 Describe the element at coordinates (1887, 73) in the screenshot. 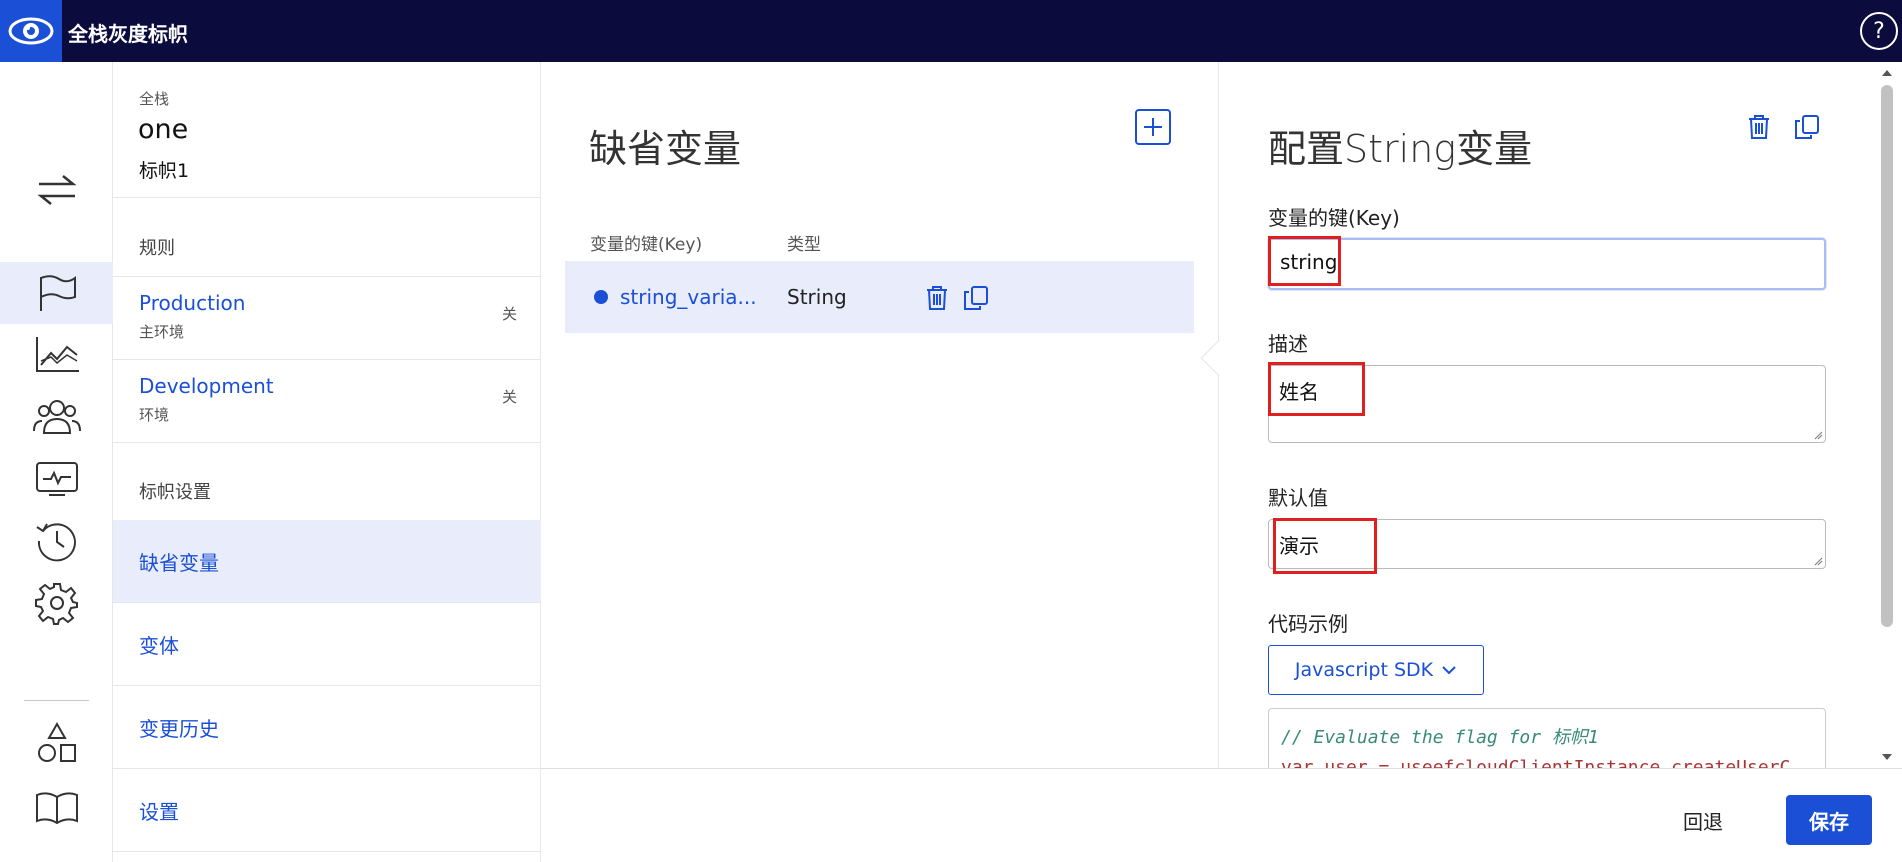

I see `scroll-up-icon` at that location.